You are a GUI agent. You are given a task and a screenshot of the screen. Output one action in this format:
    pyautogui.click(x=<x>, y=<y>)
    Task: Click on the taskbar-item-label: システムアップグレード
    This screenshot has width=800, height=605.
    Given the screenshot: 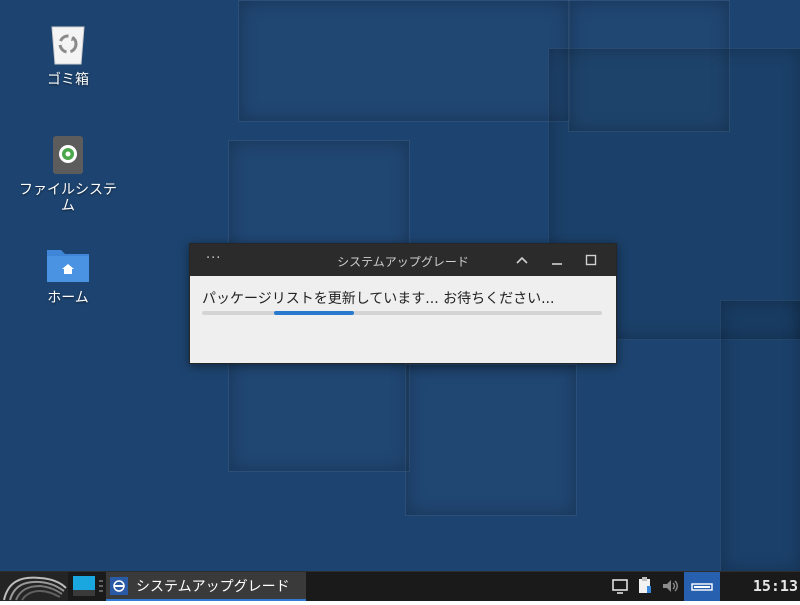 What is the action you would take?
    pyautogui.click(x=213, y=586)
    